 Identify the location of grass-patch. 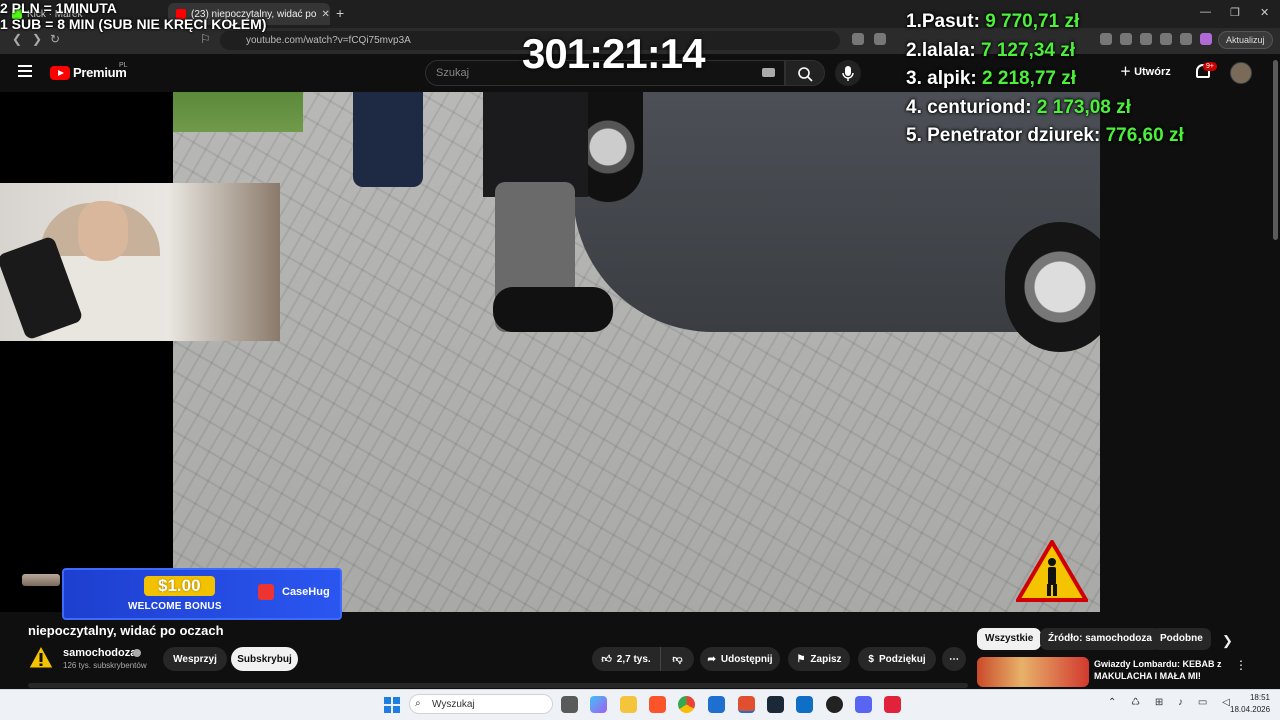
(238, 112).